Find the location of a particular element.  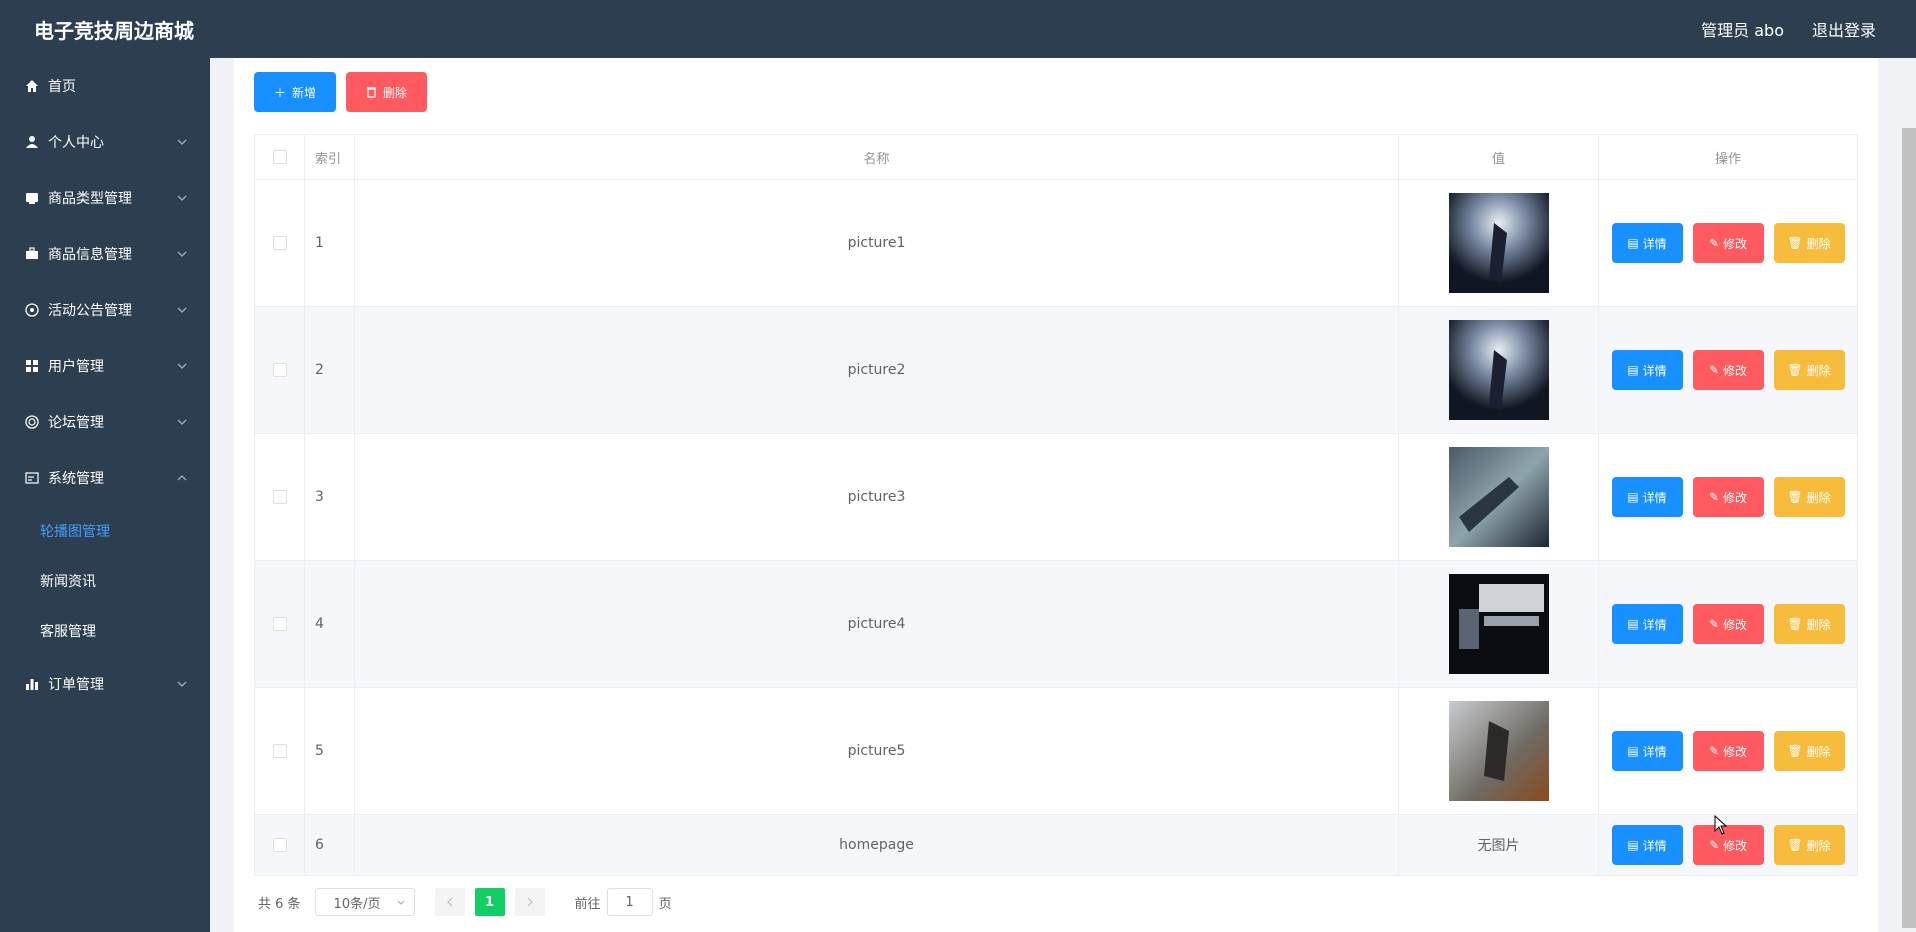

row-index: 6 is located at coordinates (330, 845).